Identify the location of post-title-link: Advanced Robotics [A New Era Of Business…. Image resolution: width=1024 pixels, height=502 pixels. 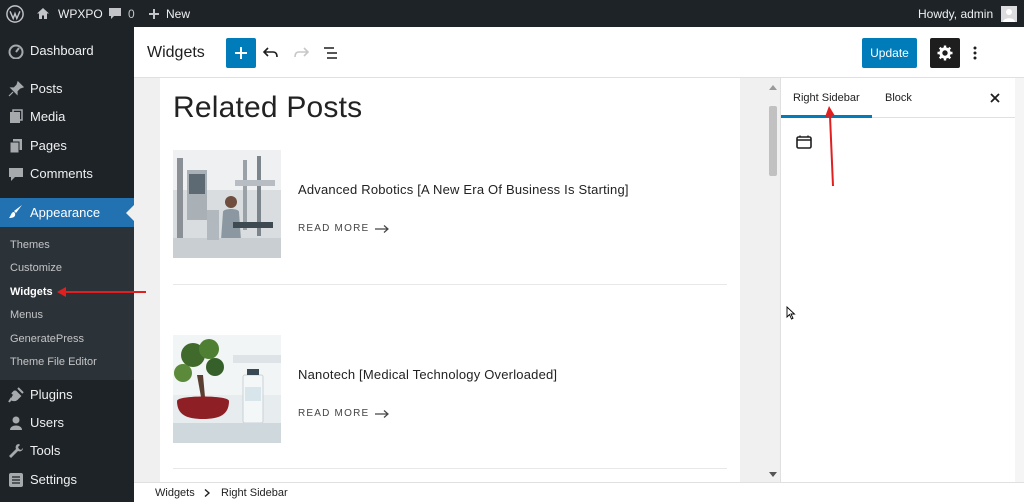
(463, 189).